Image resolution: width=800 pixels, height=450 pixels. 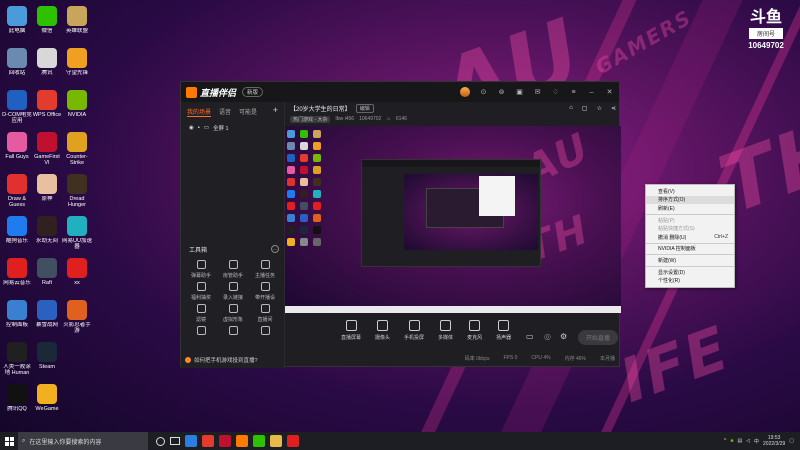 What do you see at coordinates (739, 441) in the screenshot?
I see `network-icon: ▤` at bounding box center [739, 441].